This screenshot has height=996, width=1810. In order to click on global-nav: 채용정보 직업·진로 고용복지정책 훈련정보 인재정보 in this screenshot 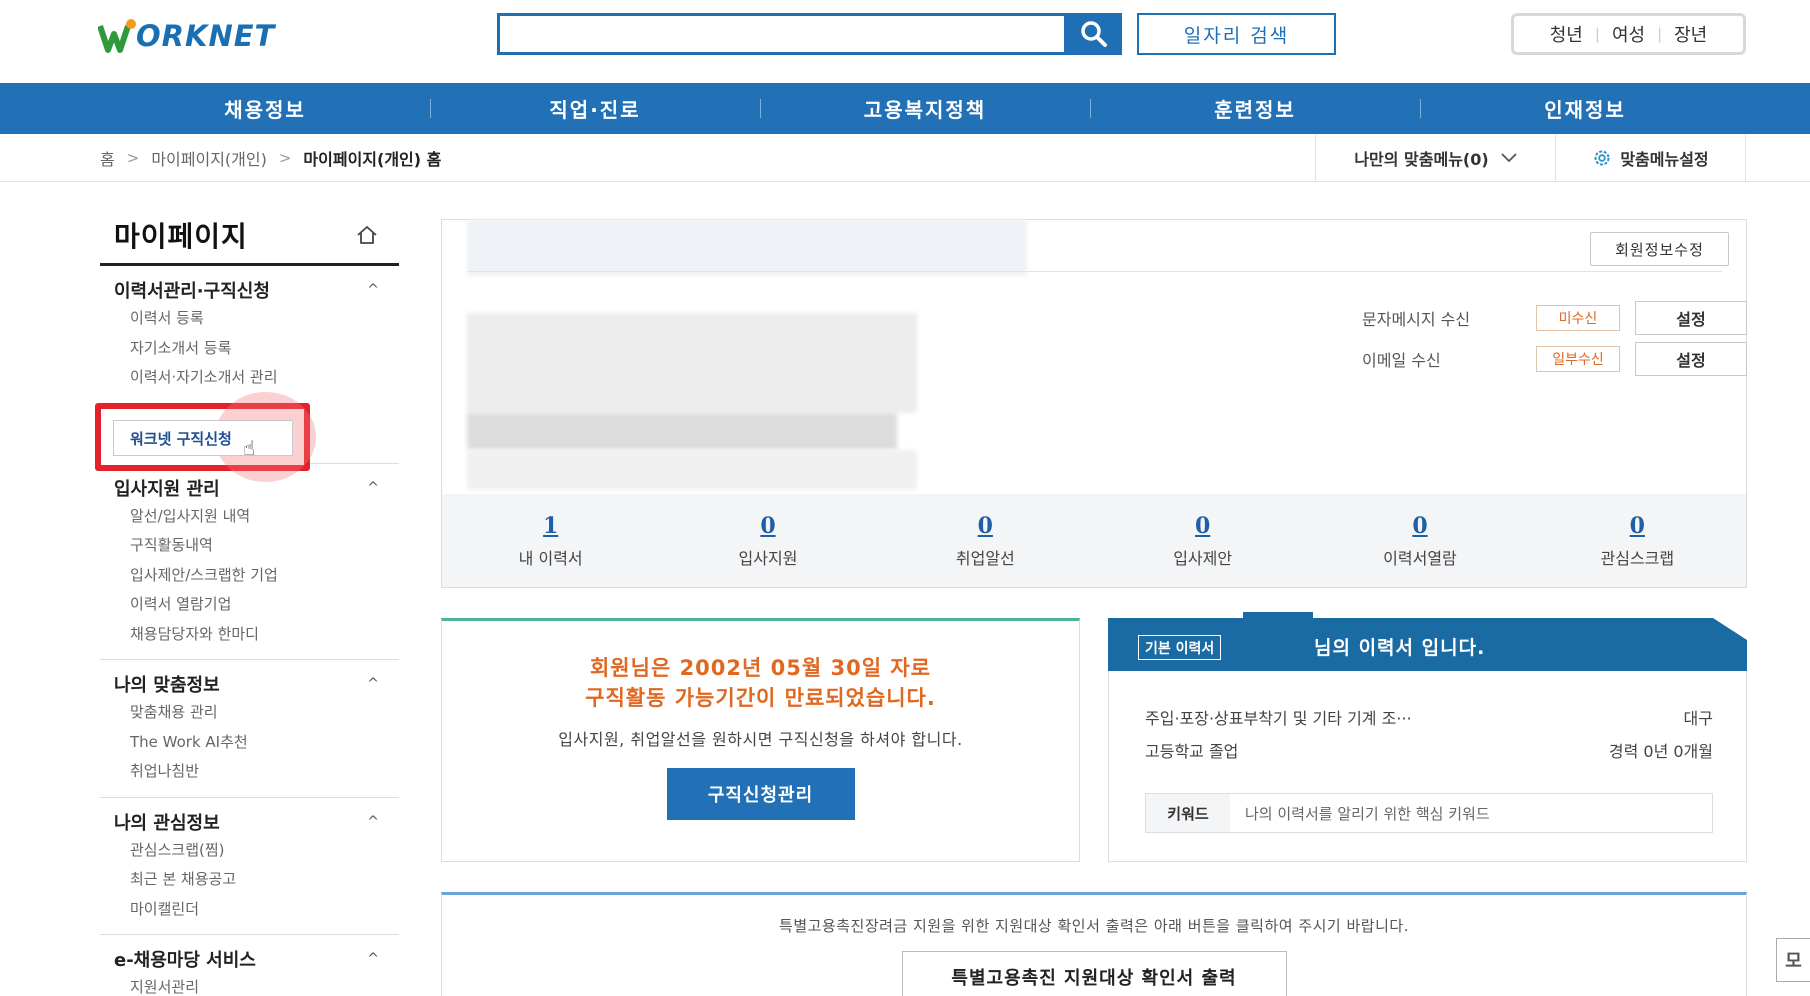, I will do `click(905, 108)`.